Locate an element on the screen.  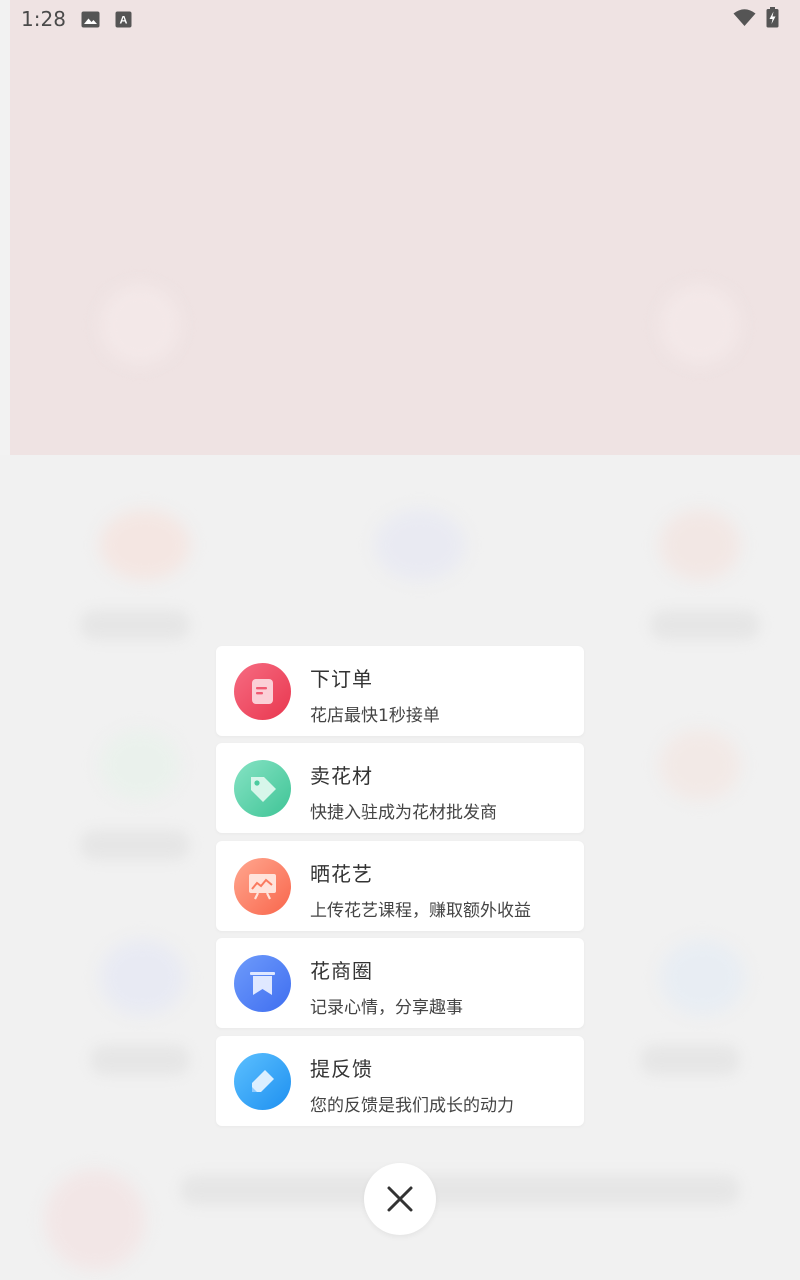
image-icon is located at coordinates (90, 21).